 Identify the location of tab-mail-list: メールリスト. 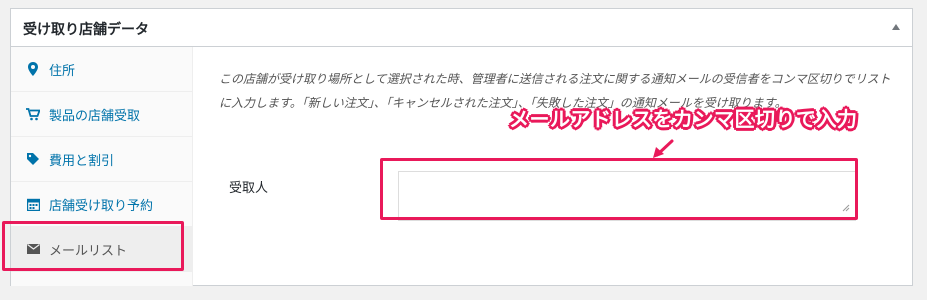
(101, 249).